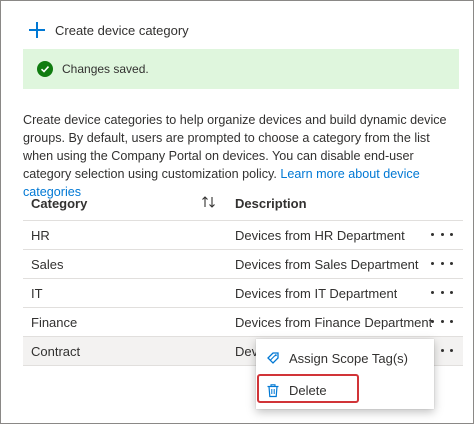 This screenshot has height=424, width=474. I want to click on table-row: IT Devices from IT Department, so click(243, 293).